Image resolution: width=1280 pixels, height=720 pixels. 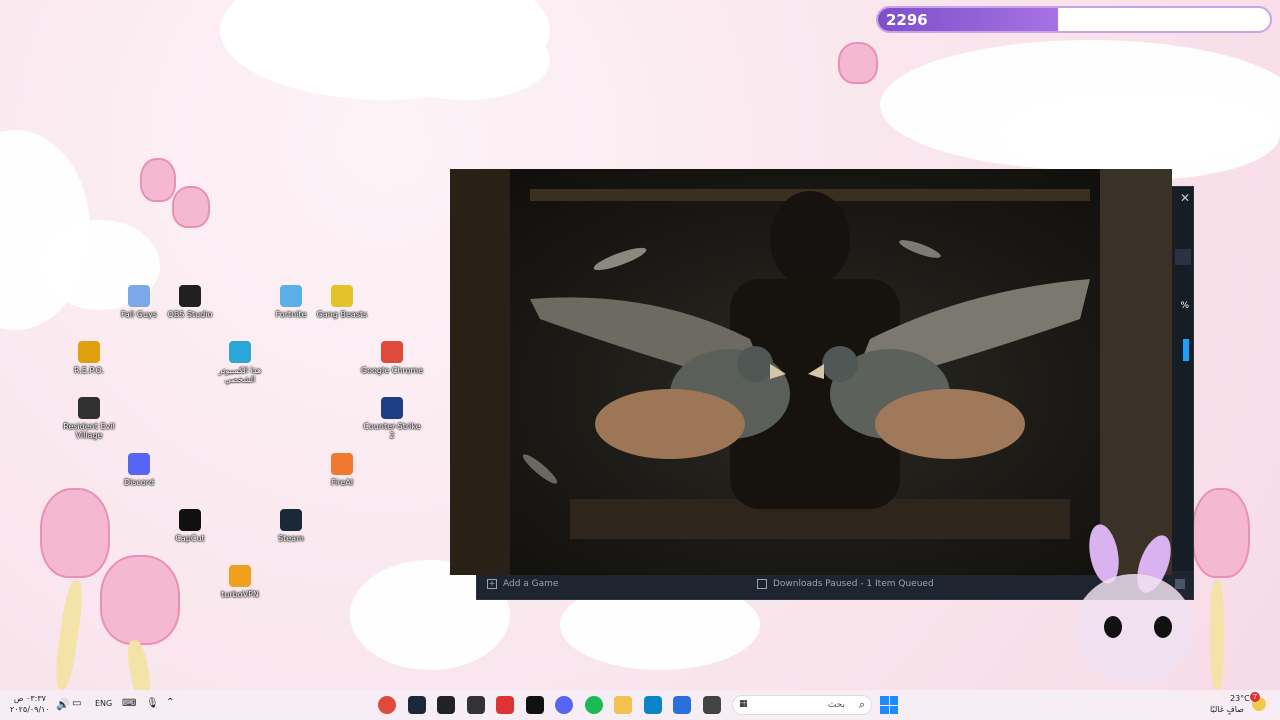 What do you see at coordinates (190, 296) in the screenshot?
I see `obs-icon` at bounding box center [190, 296].